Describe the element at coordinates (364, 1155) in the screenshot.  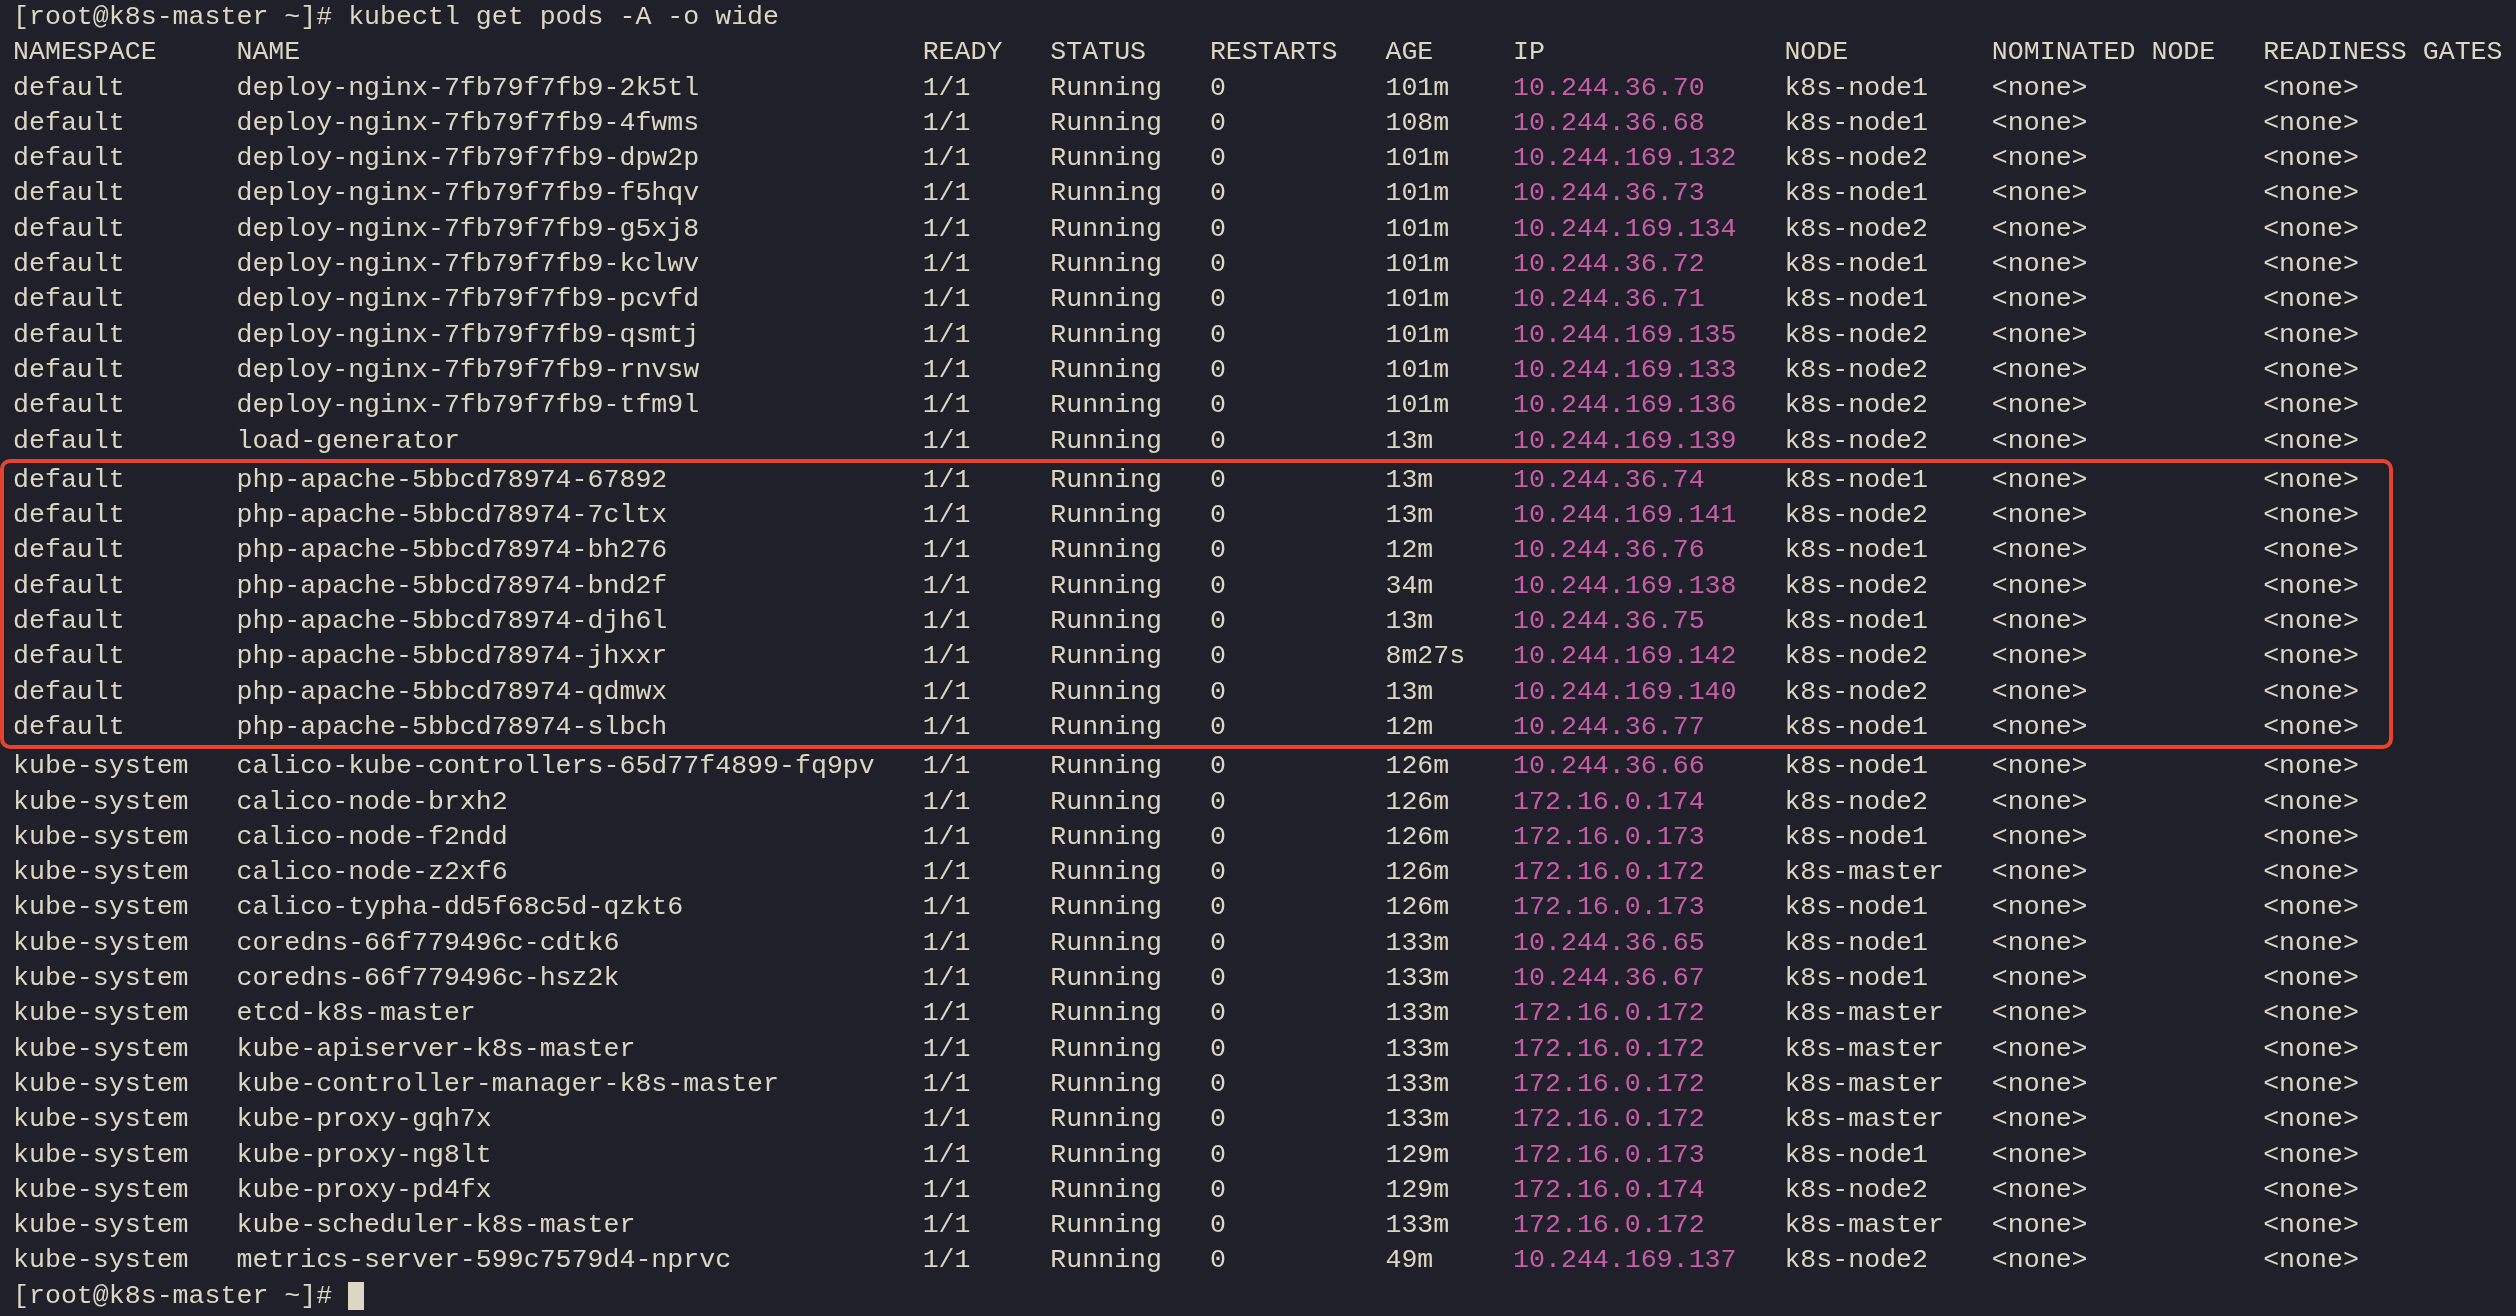
I see `table-cell-text: kube-proxy-ng8lt` at that location.